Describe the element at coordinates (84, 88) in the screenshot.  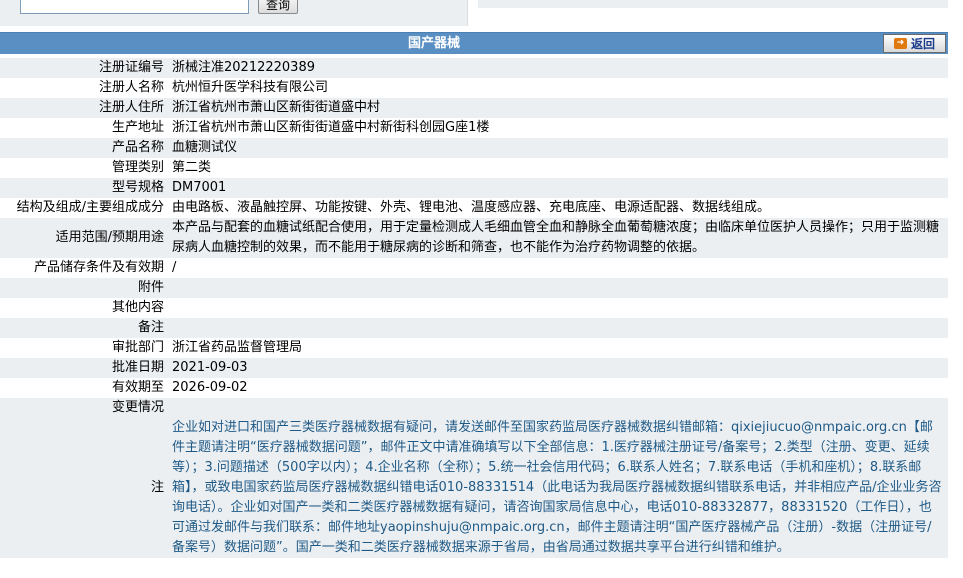
I see `row-label: 注册人名称` at that location.